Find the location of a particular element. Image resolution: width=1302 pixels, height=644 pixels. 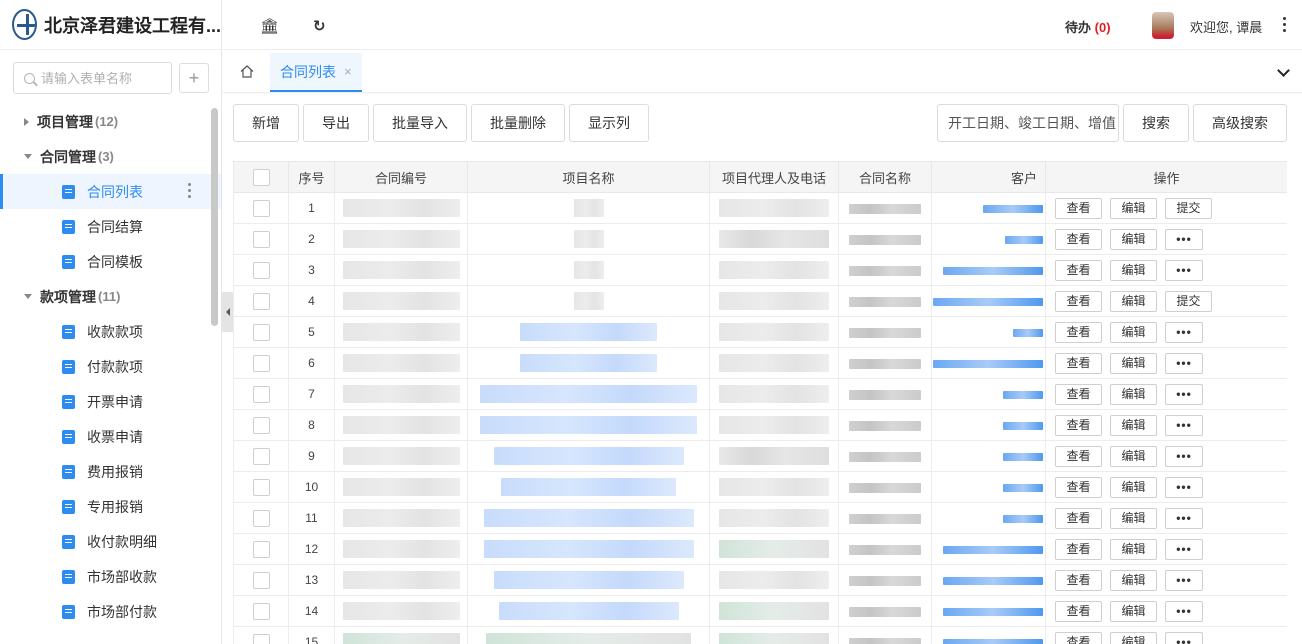

table-row: 11 查看 编辑 ••• is located at coordinates (760, 518).